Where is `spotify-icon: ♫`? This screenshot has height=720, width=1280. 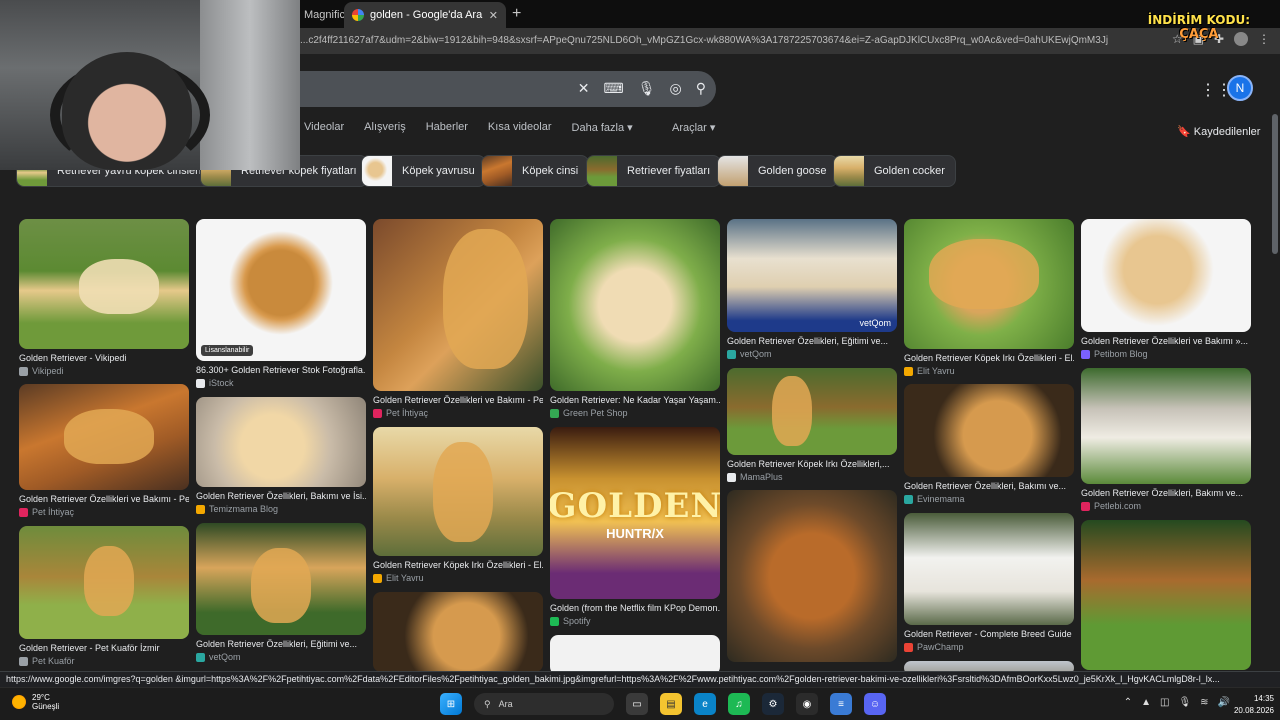 spotify-icon: ♫ is located at coordinates (739, 704).